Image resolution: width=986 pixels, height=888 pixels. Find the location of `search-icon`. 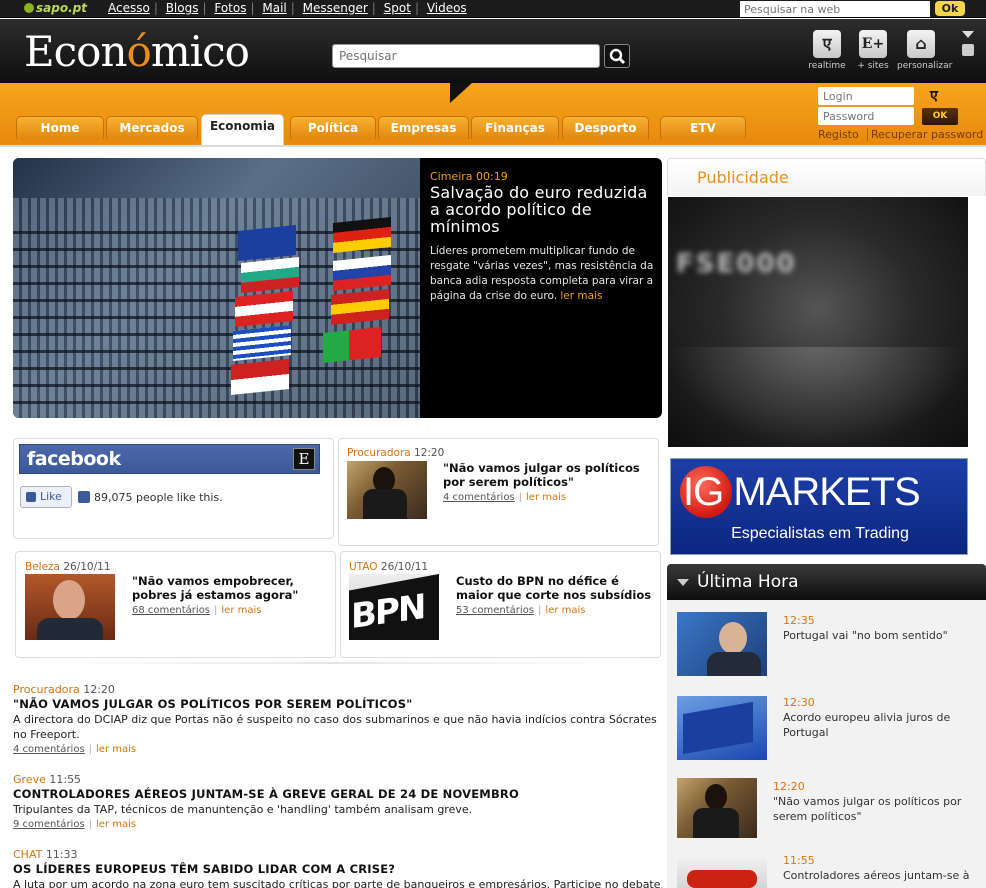

search-icon is located at coordinates (617, 56).